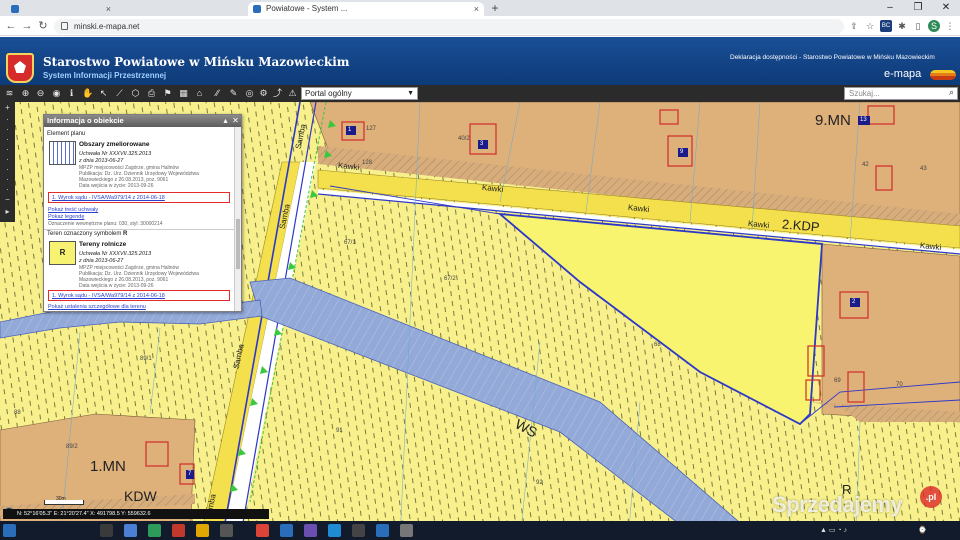 The width and height of the screenshot is (960, 540). Describe the element at coordinates (918, 26) in the screenshot. I see `sidebar-icon: ▯` at that location.